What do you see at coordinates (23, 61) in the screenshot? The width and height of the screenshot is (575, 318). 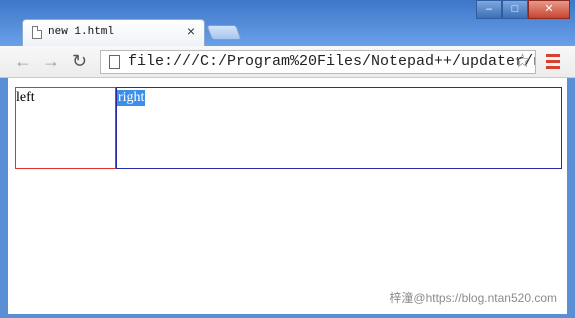 I see `back-icon: ←` at bounding box center [23, 61].